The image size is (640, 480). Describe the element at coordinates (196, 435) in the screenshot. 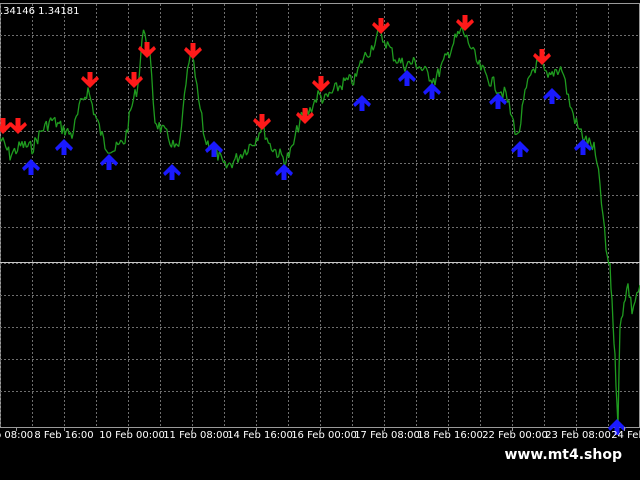

I see `time-axis-label: 11 Feb 08:00` at that location.